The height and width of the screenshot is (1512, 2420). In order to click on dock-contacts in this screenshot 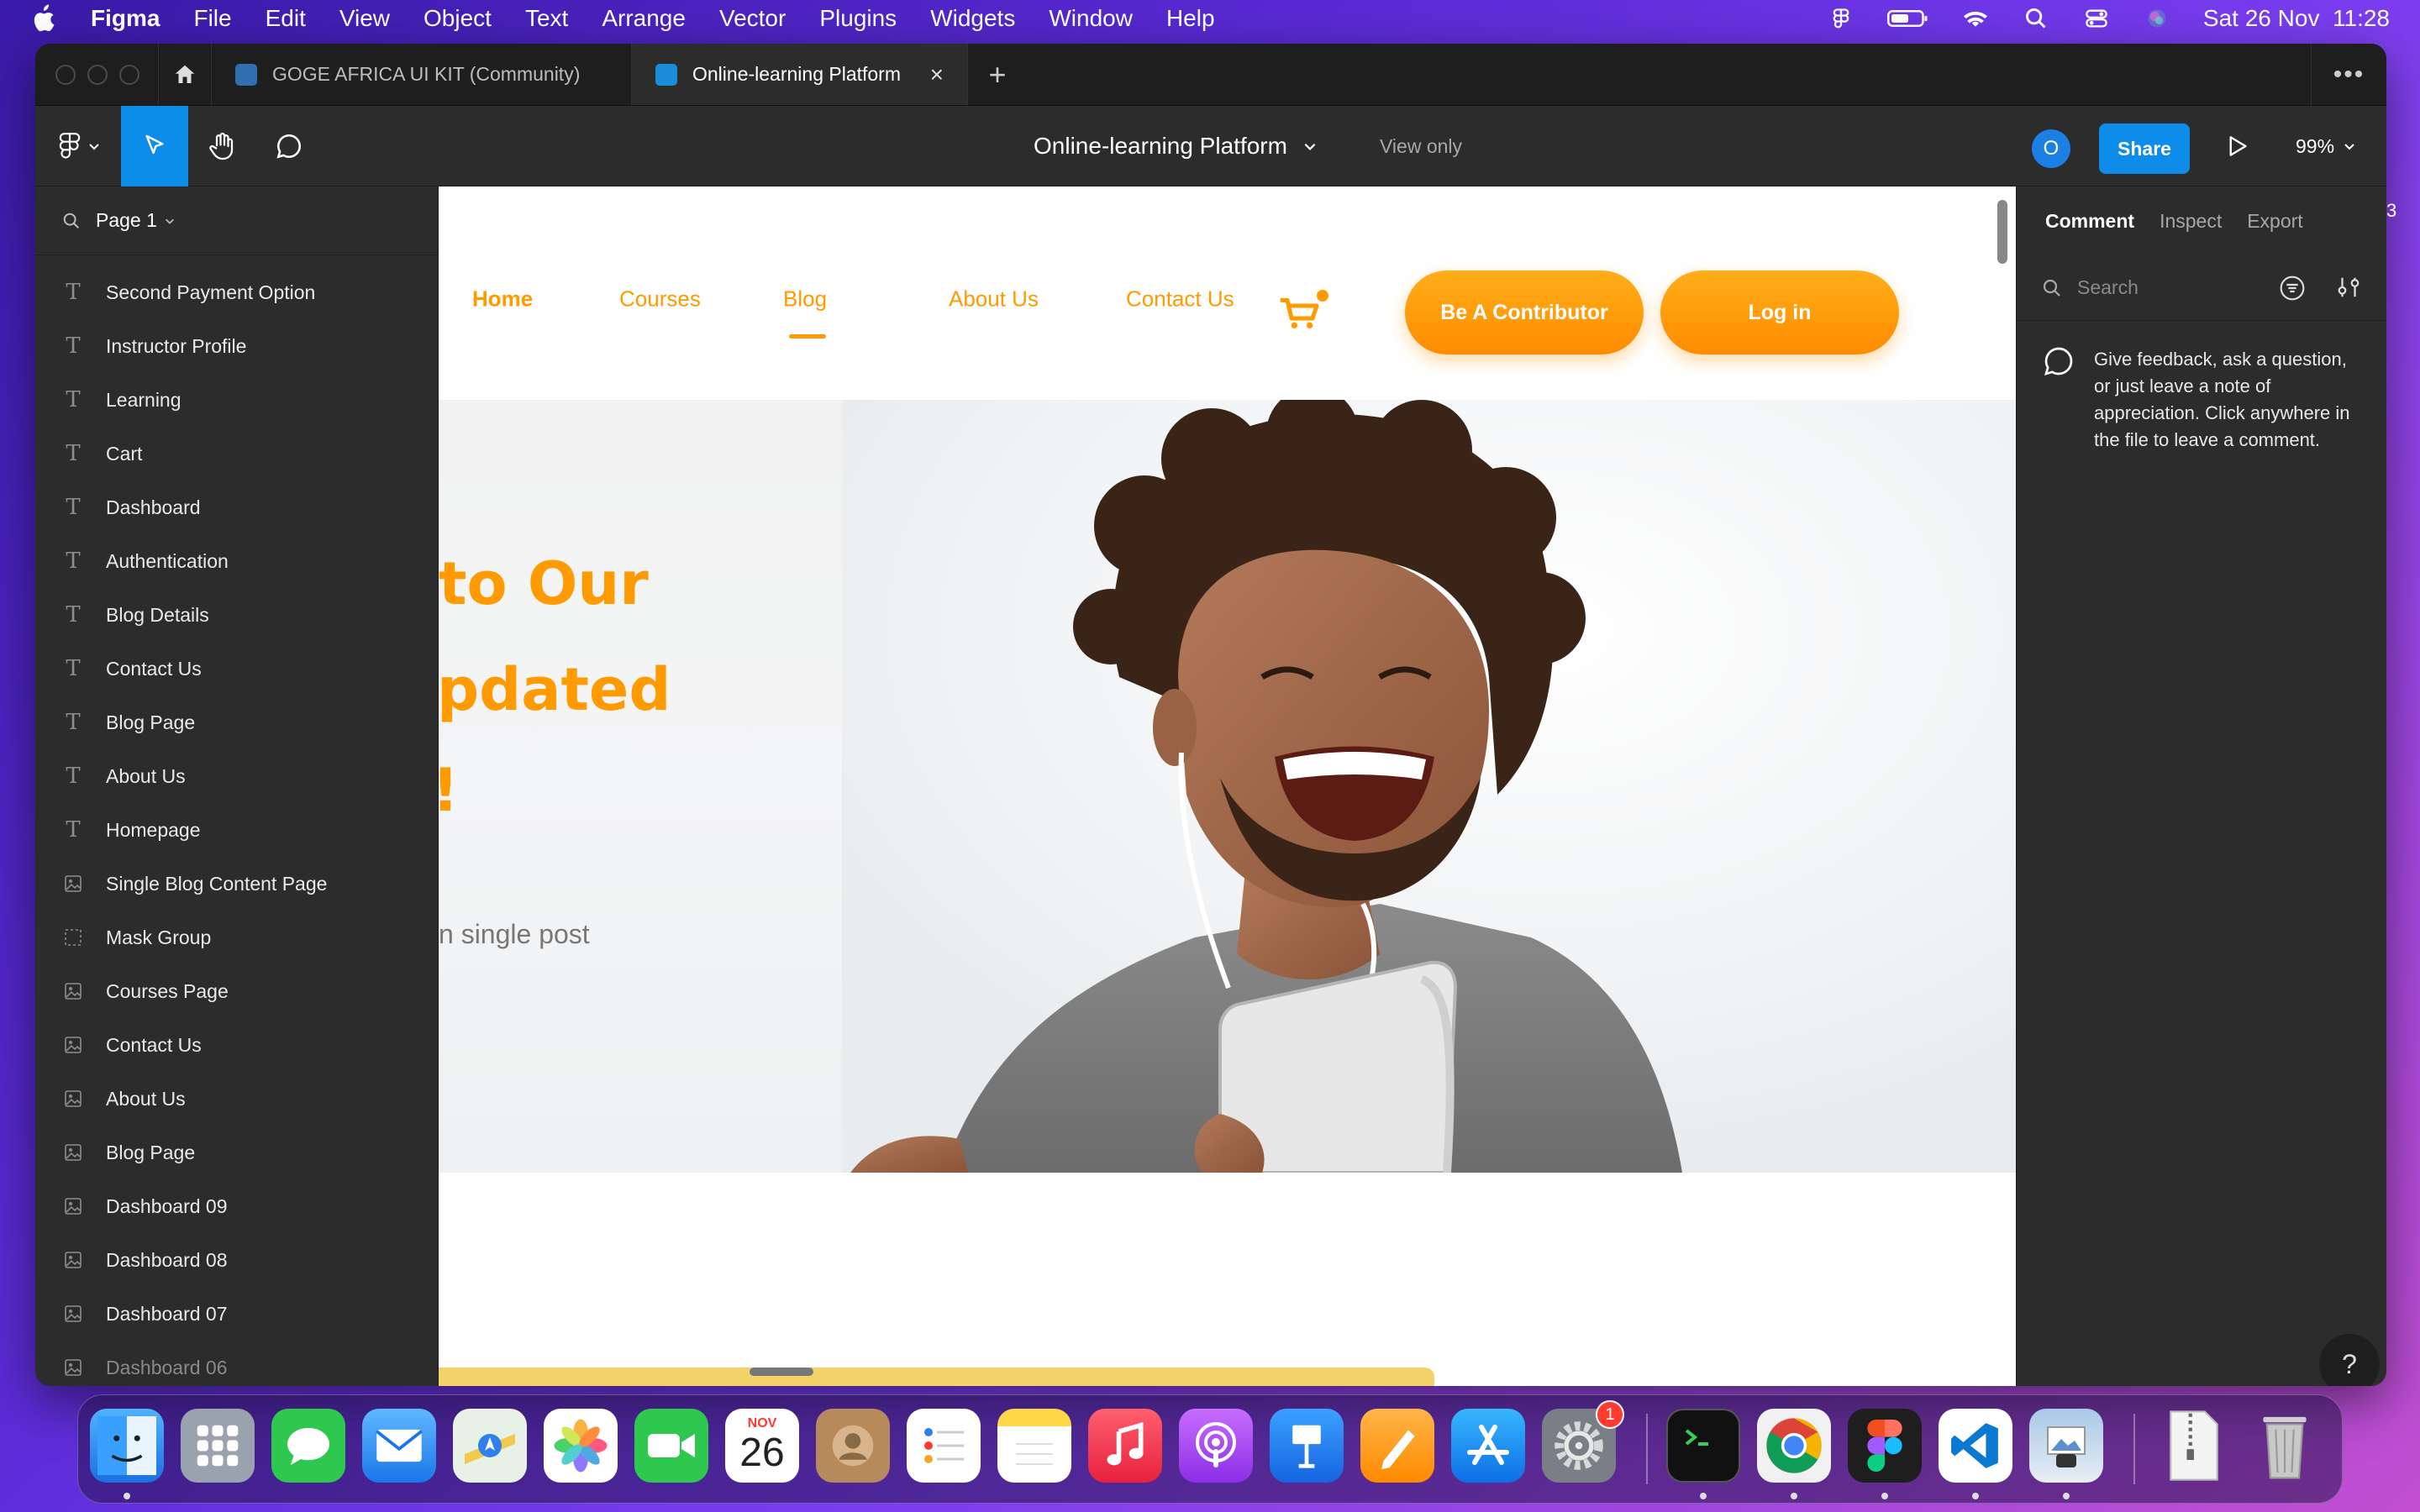, I will do `click(853, 1446)`.